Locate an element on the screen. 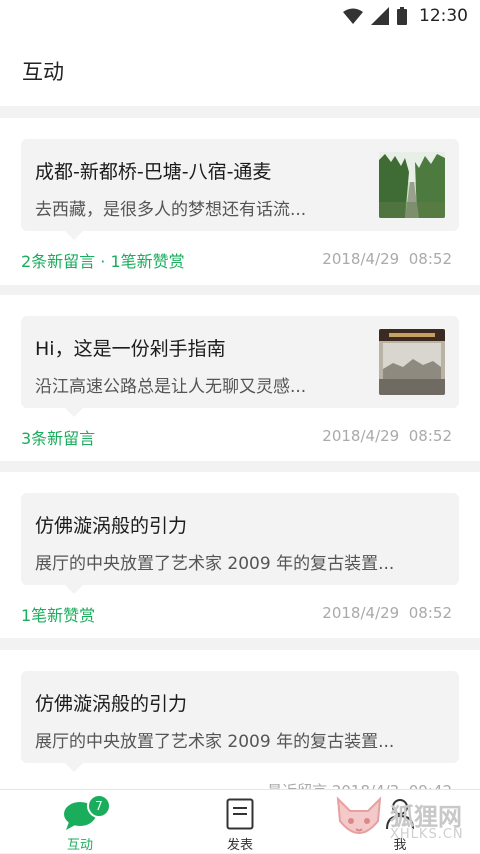  tab-label: 互动 is located at coordinates (79, 845).